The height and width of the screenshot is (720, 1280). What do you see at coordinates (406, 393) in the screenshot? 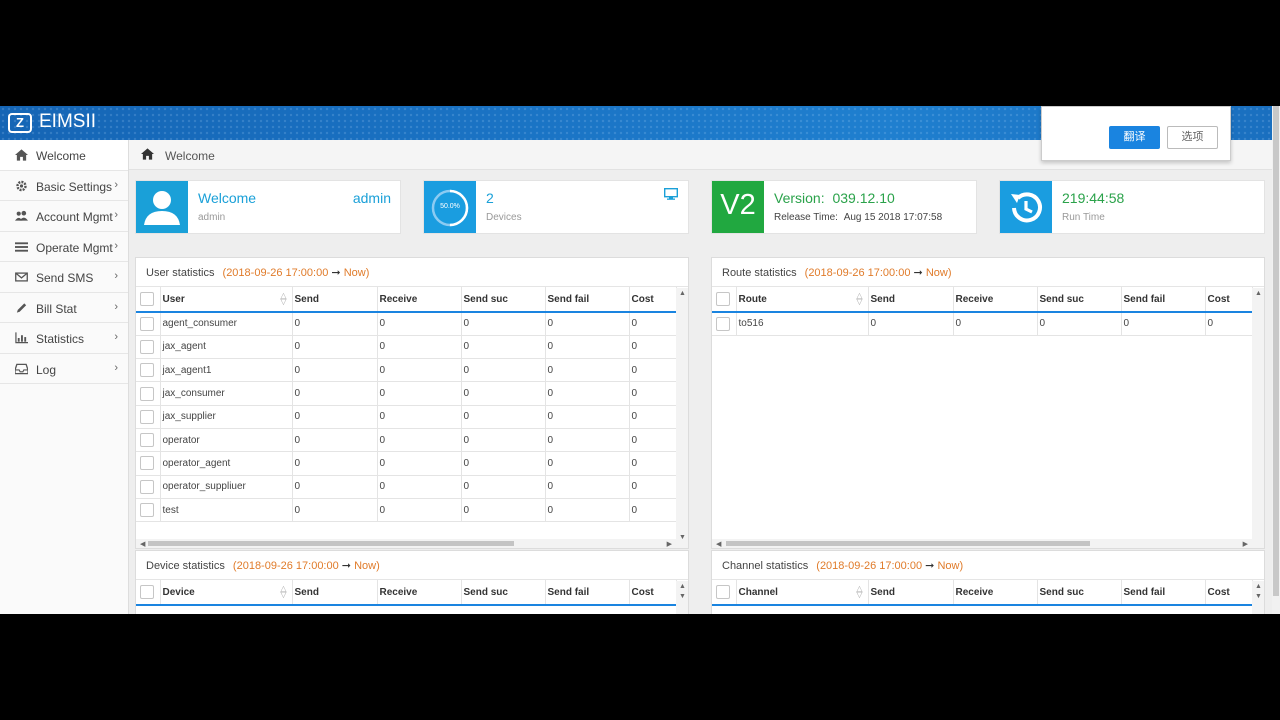
I see `table-row: jax_consumer 0 0 0 0 0` at bounding box center [406, 393].